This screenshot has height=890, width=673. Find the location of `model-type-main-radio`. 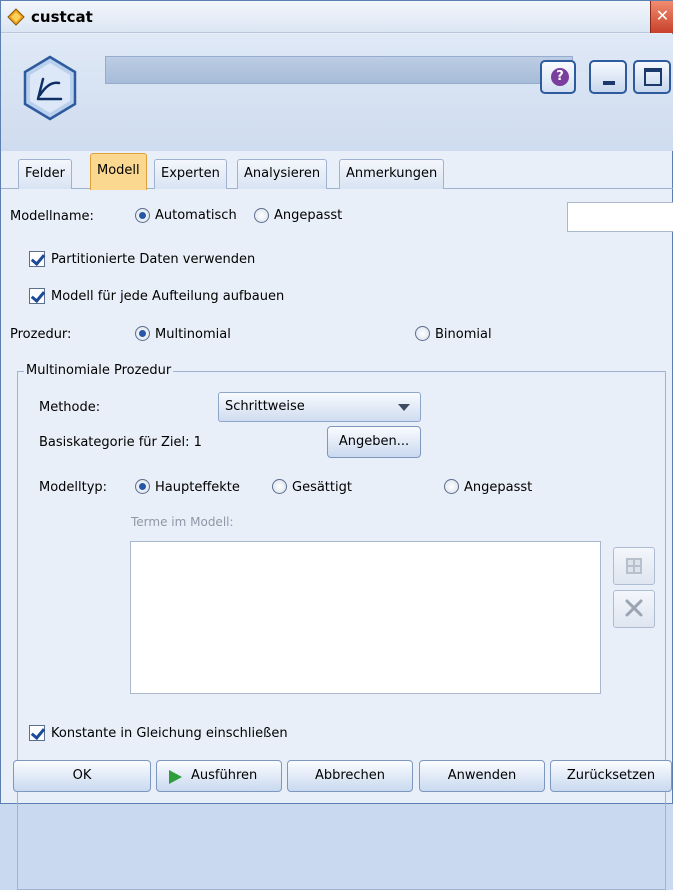

model-type-main-radio is located at coordinates (142, 486).